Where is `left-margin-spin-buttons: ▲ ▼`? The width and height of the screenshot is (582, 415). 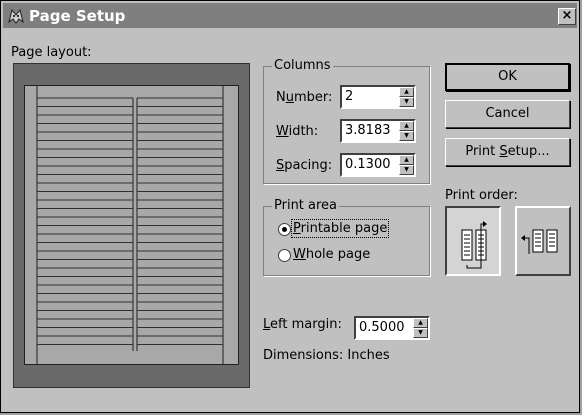 left-margin-spin-buttons: ▲ ▼ is located at coordinates (420, 328).